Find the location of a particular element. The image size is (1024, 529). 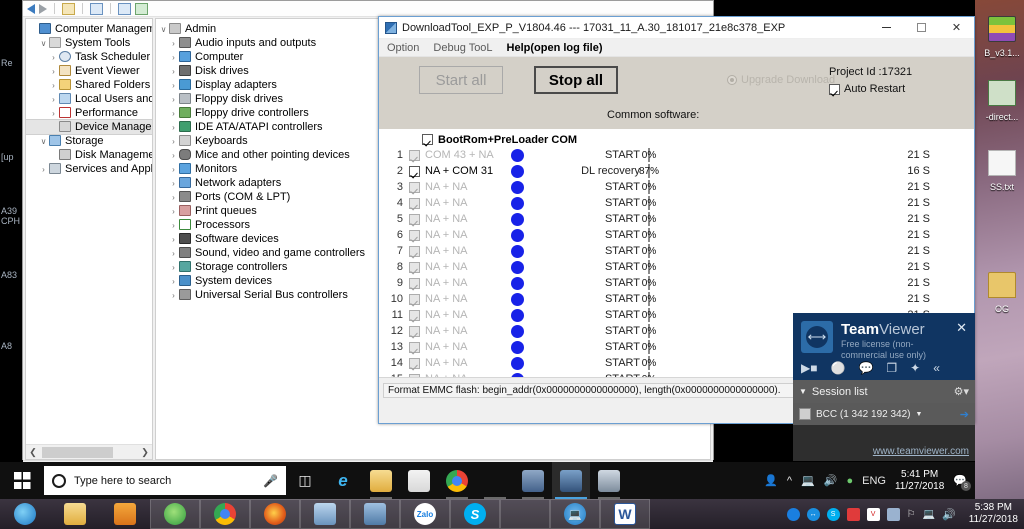

volume-tray-icon: 🔊 is located at coordinates (949, 514).